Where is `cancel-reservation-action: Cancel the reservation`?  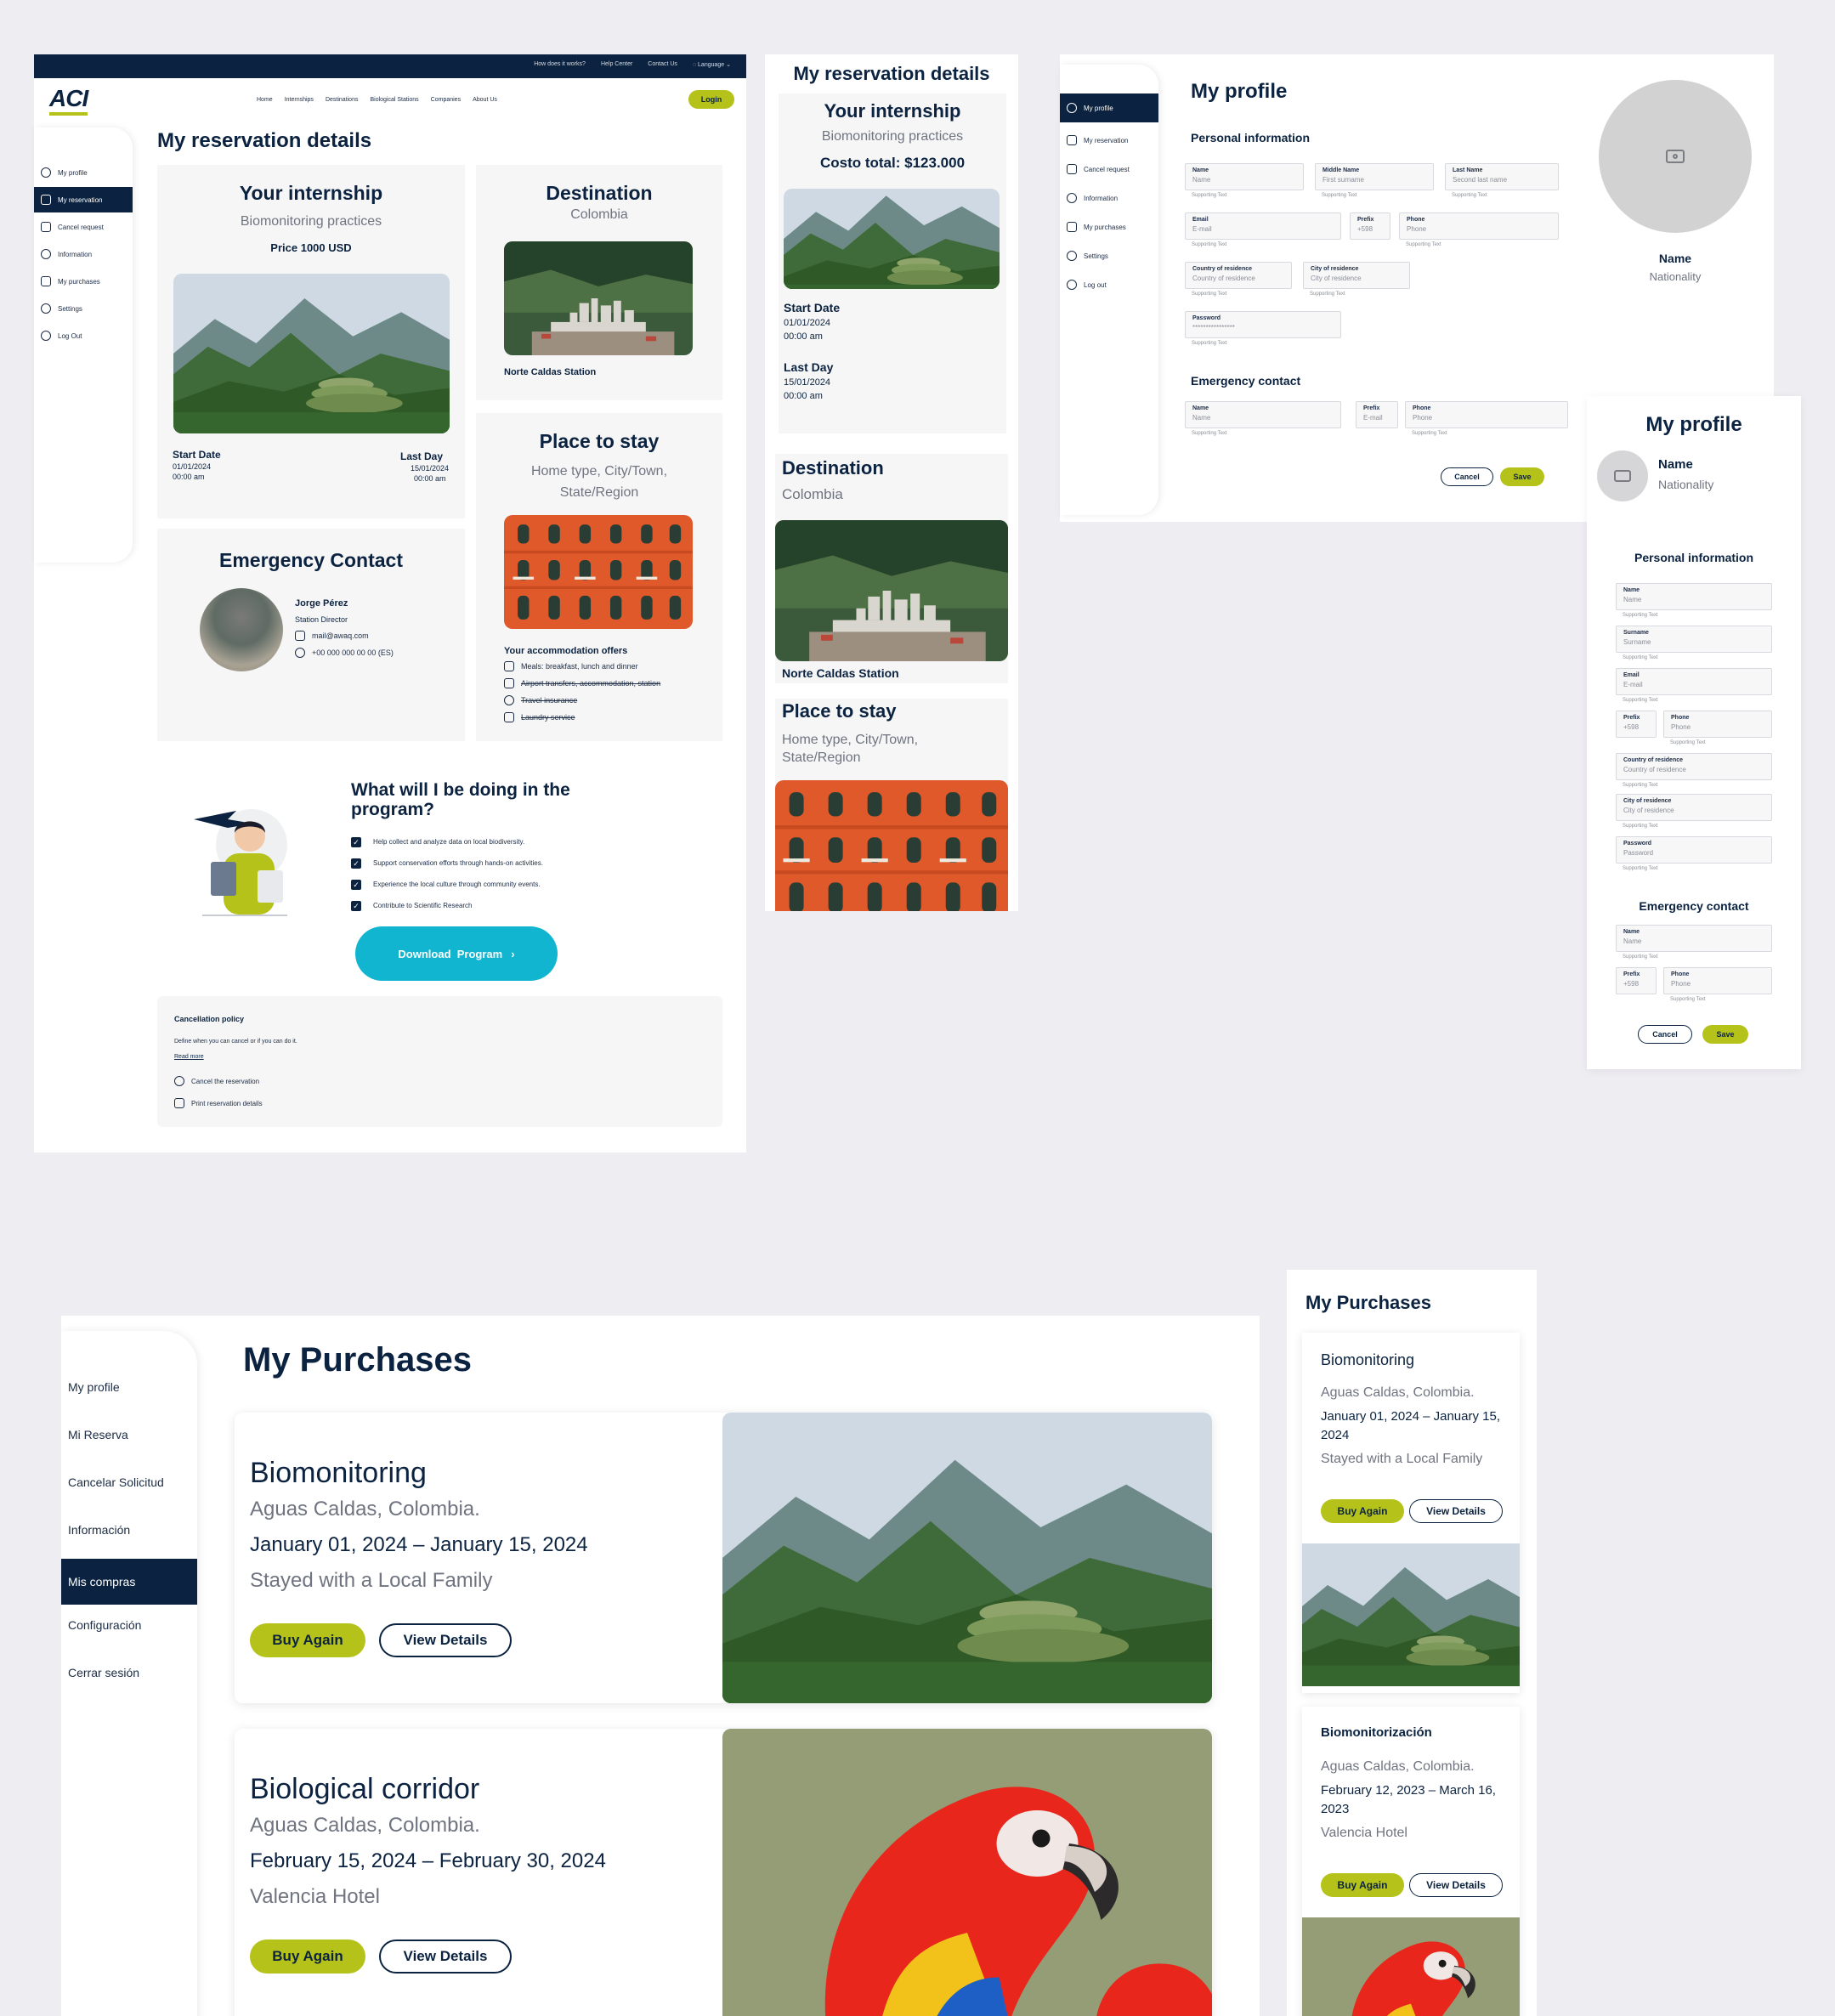
cancel-reservation-action: Cancel the reservation is located at coordinates (216, 1081).